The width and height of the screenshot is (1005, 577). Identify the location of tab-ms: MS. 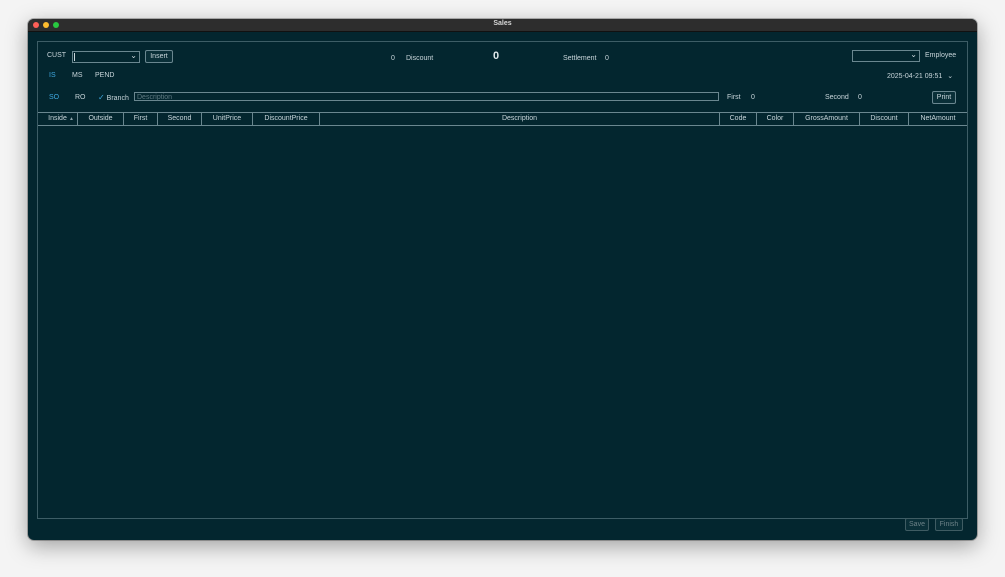
(77, 75).